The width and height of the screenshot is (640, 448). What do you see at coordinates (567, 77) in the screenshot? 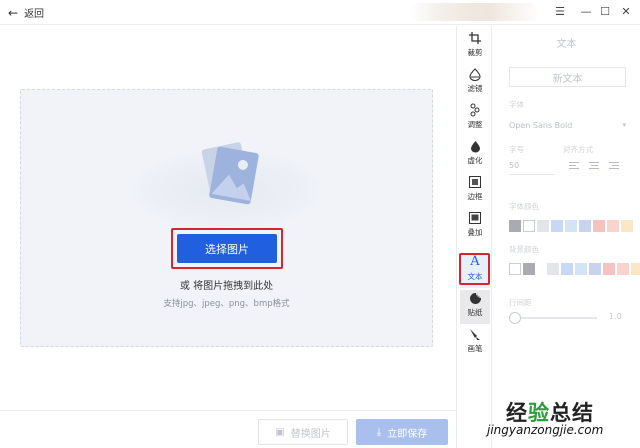
I see `new-text-button: 新文本` at bounding box center [567, 77].